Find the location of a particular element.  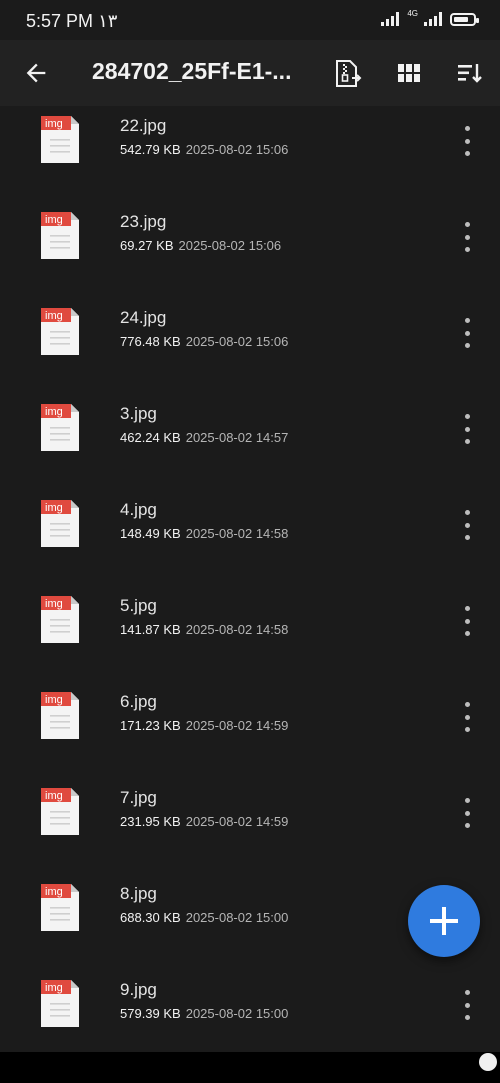

file-name: 5.jpg is located at coordinates (138, 605).